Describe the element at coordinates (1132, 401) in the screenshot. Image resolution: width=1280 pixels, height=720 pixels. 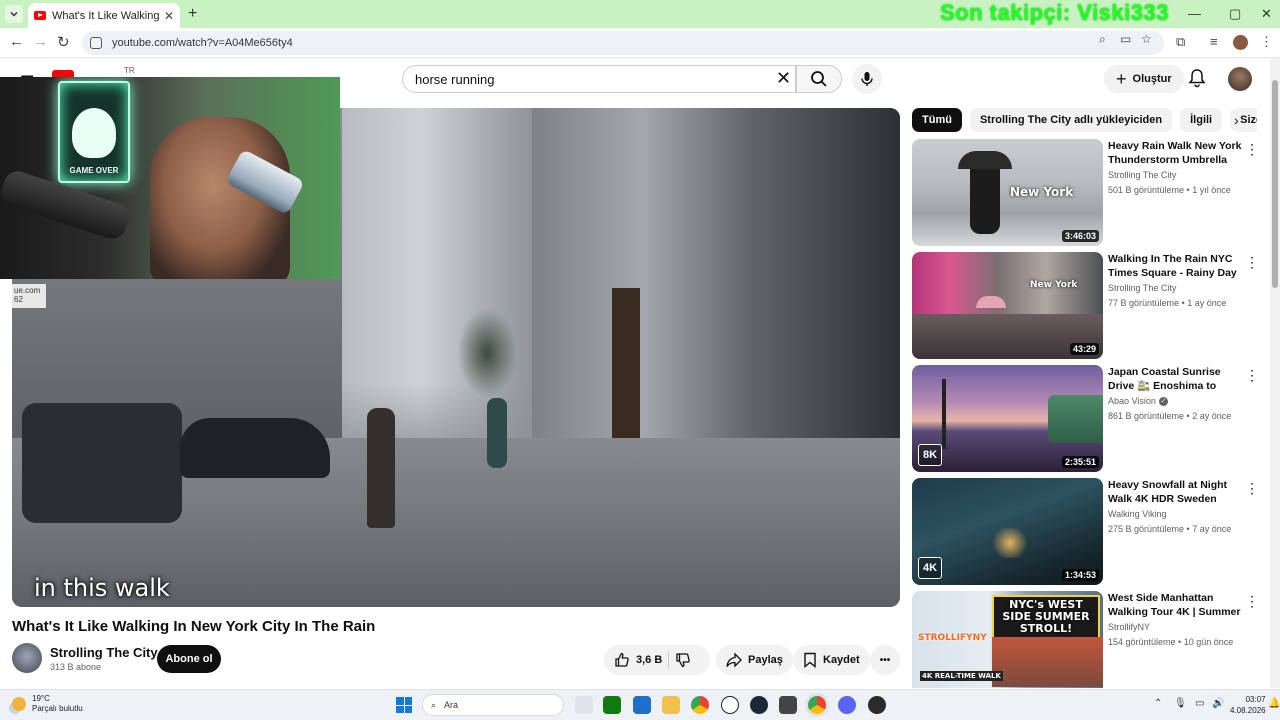
I see `recommendation-channel-name: Abao Vision` at that location.